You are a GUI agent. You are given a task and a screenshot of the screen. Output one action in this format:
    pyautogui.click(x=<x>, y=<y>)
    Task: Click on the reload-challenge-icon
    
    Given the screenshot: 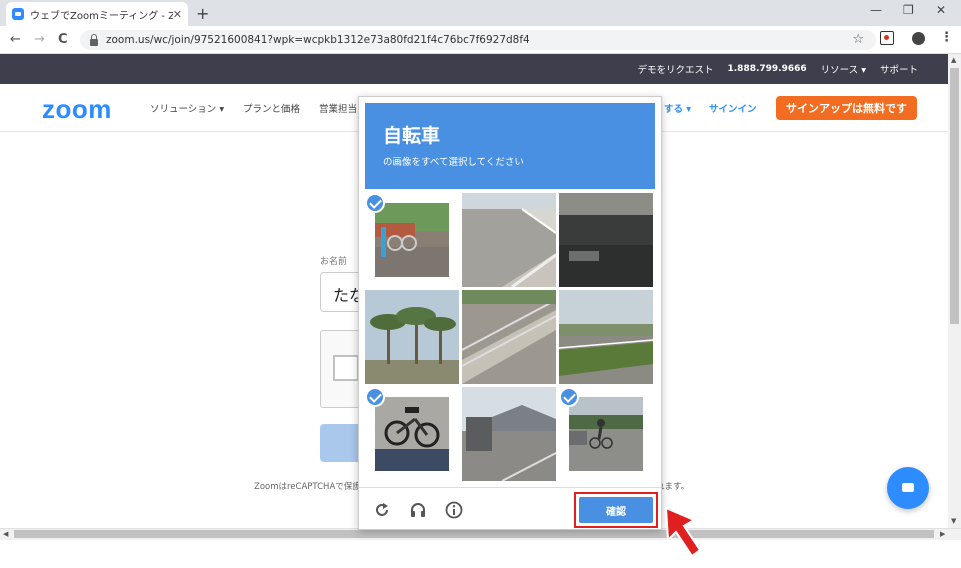 What is the action you would take?
    pyautogui.click(x=382, y=510)
    